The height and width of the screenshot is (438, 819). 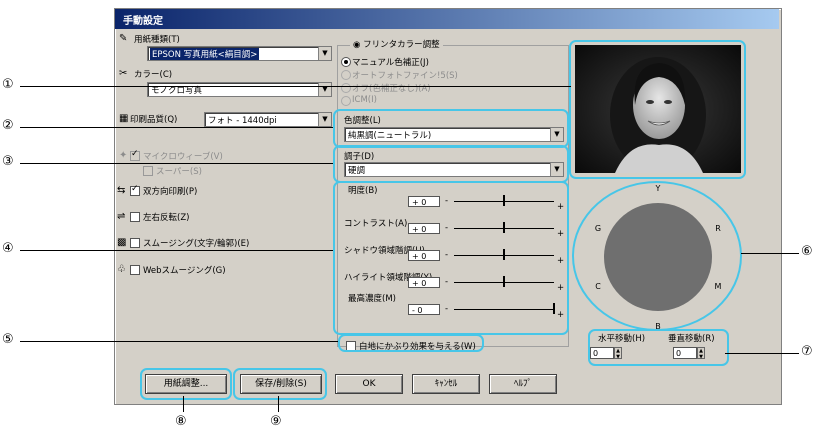 What do you see at coordinates (401, 45) in the screenshot?
I see `color-adjust-title: フリンタカラー調整` at bounding box center [401, 45].